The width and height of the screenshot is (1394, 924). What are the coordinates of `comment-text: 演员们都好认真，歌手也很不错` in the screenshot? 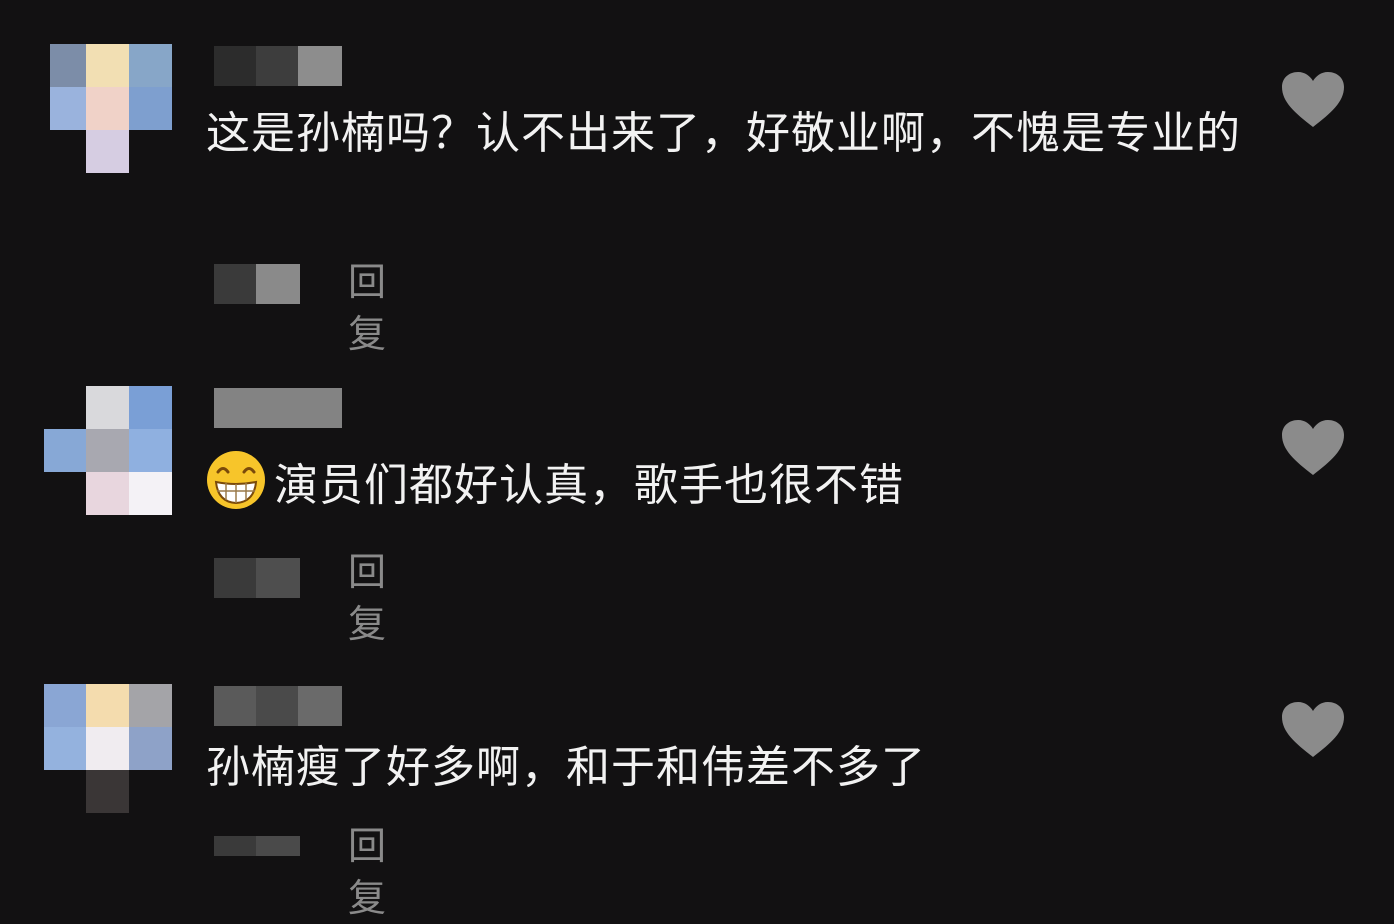 It's located at (726, 485).